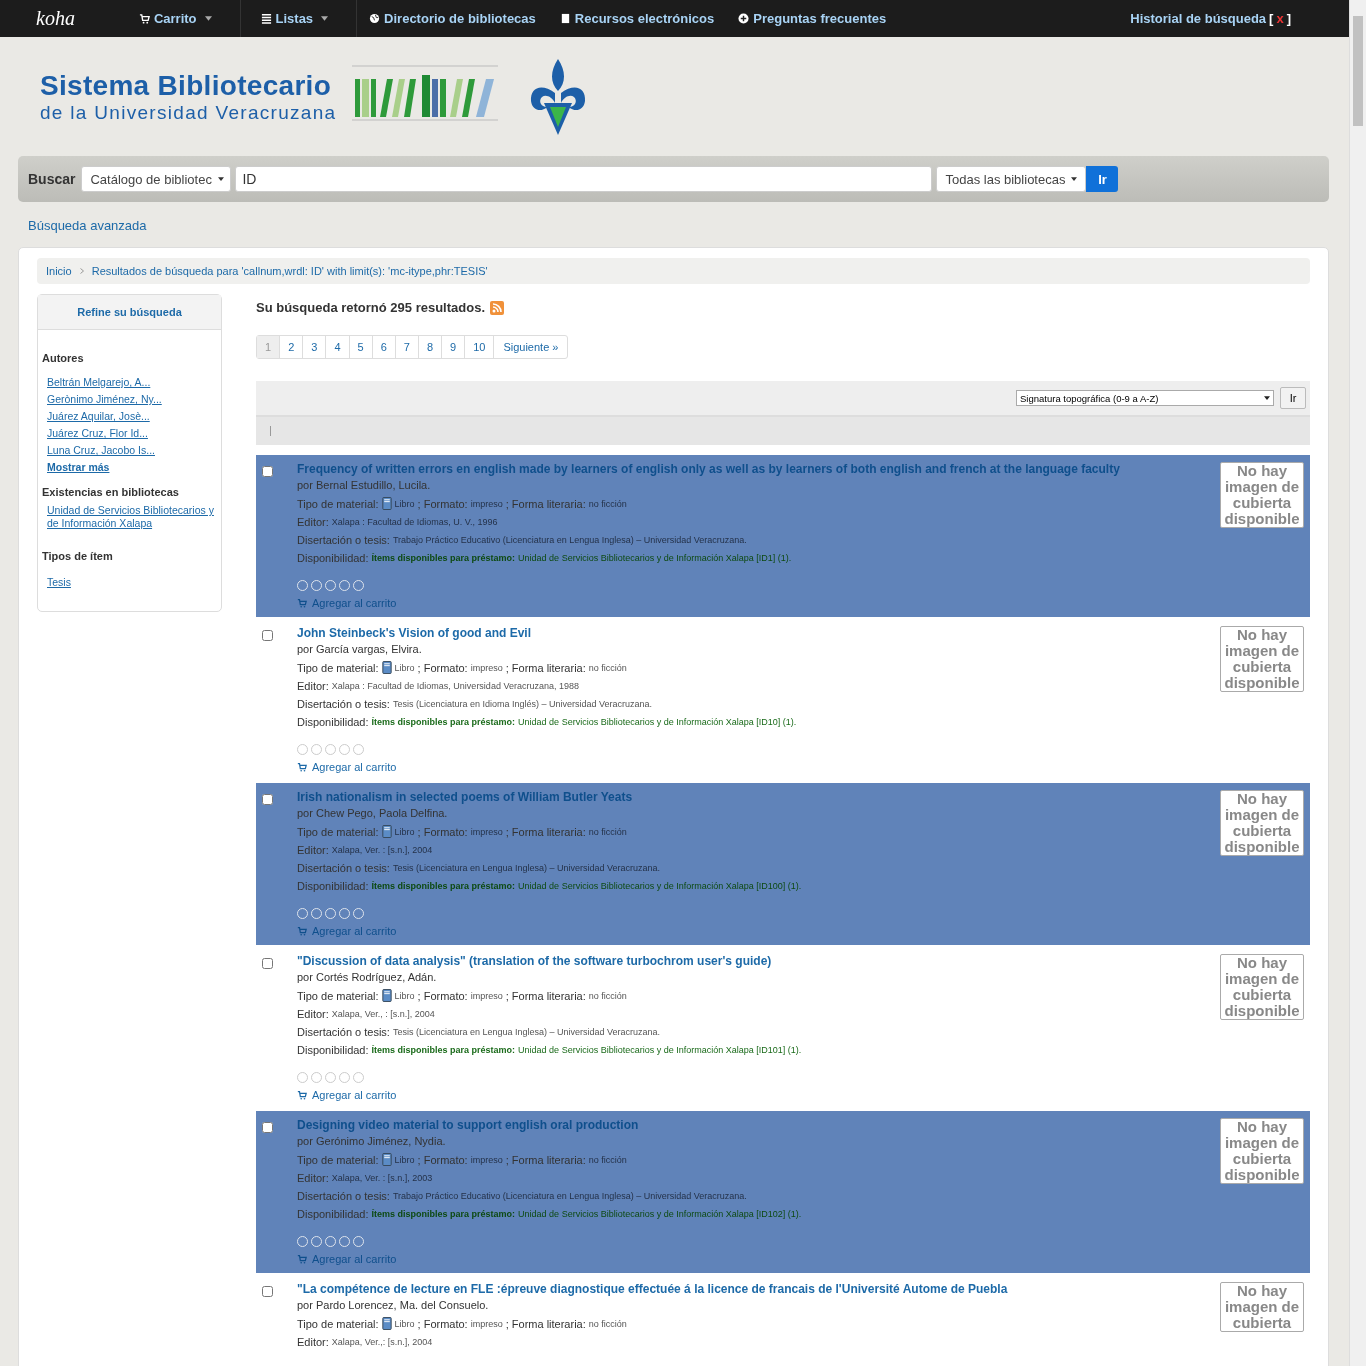  I want to click on facet-link: Unidad de Servicios Bibliotecarios y de Información Xalapa, so click(132, 517).